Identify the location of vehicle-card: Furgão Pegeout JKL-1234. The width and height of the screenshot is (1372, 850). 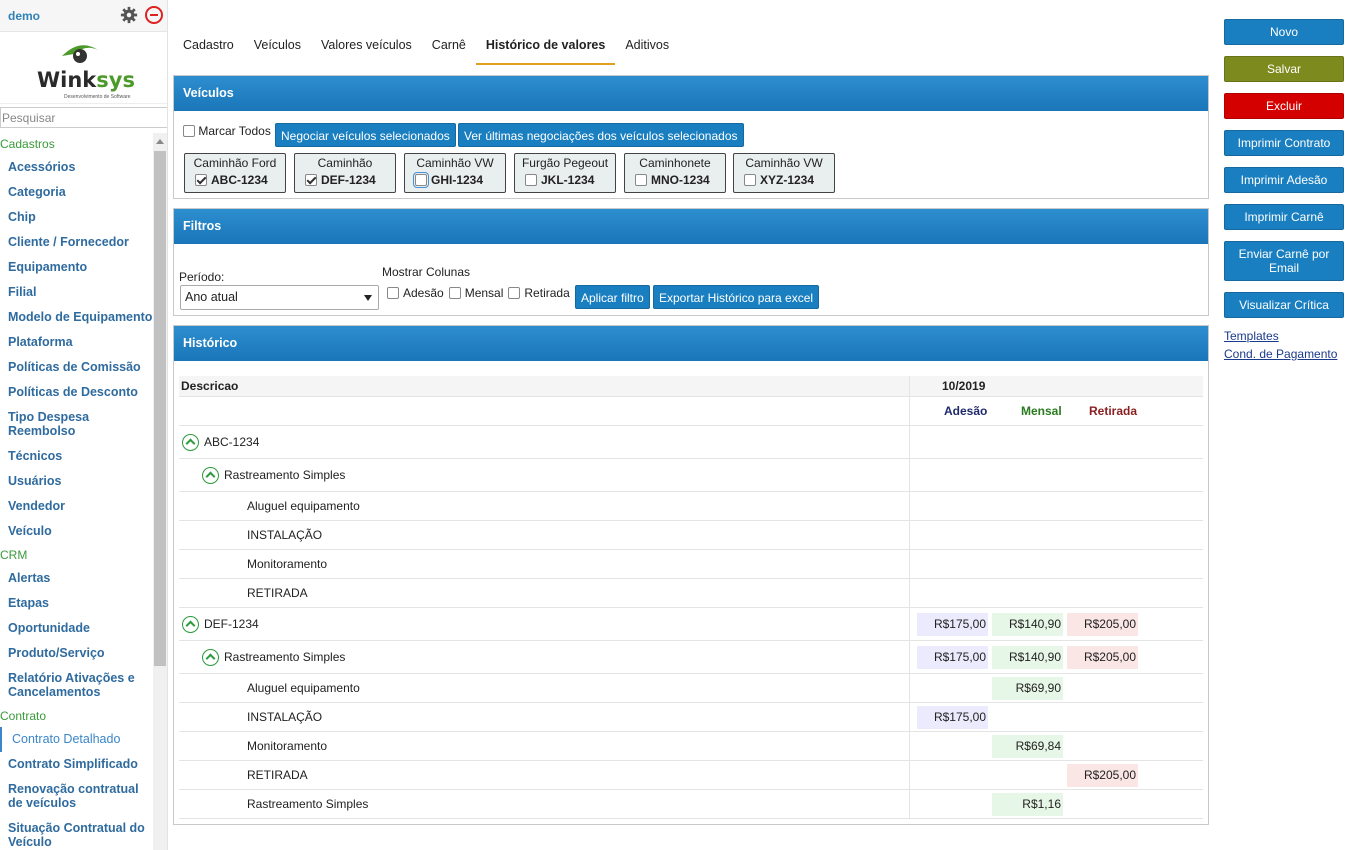
(565, 173).